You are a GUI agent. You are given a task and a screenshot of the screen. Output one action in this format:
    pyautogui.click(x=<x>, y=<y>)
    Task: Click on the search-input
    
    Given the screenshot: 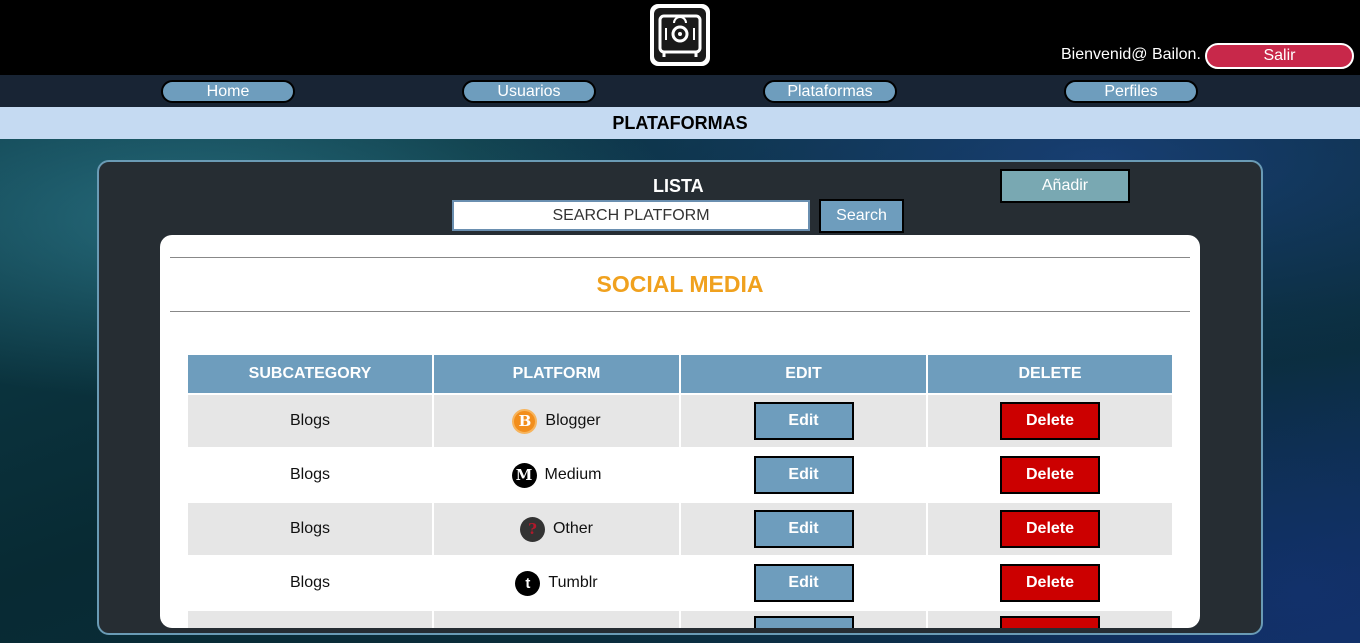 What is the action you would take?
    pyautogui.click(x=631, y=215)
    